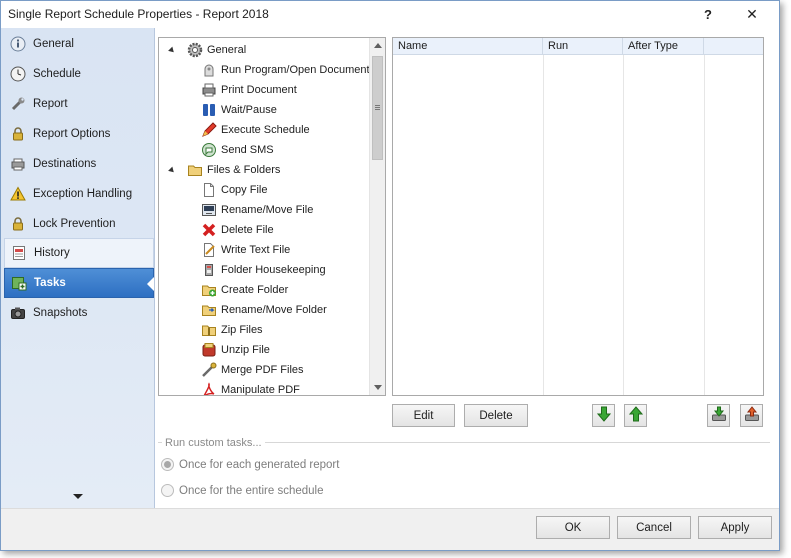 The height and width of the screenshot is (558, 791). I want to click on tree-item: Rename/Move File, so click(257, 210).